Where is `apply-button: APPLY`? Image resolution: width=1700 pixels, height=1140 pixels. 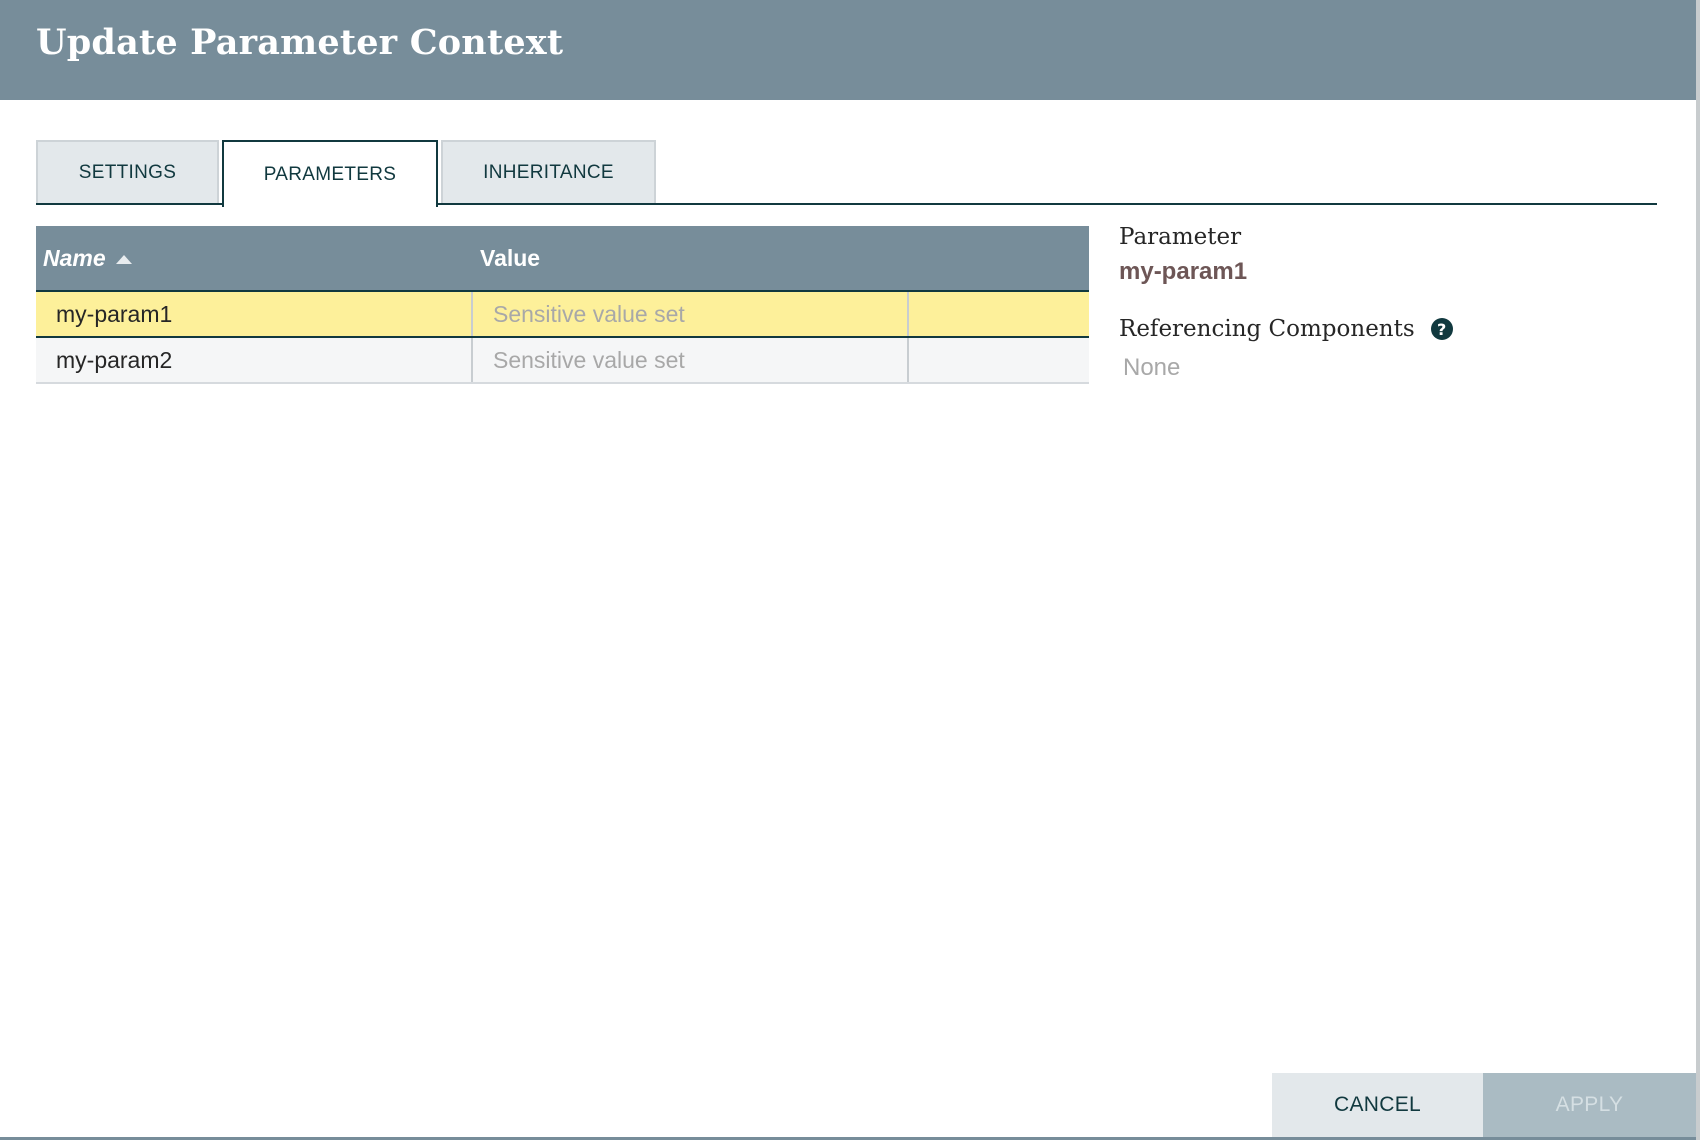 apply-button: APPLY is located at coordinates (1589, 1105).